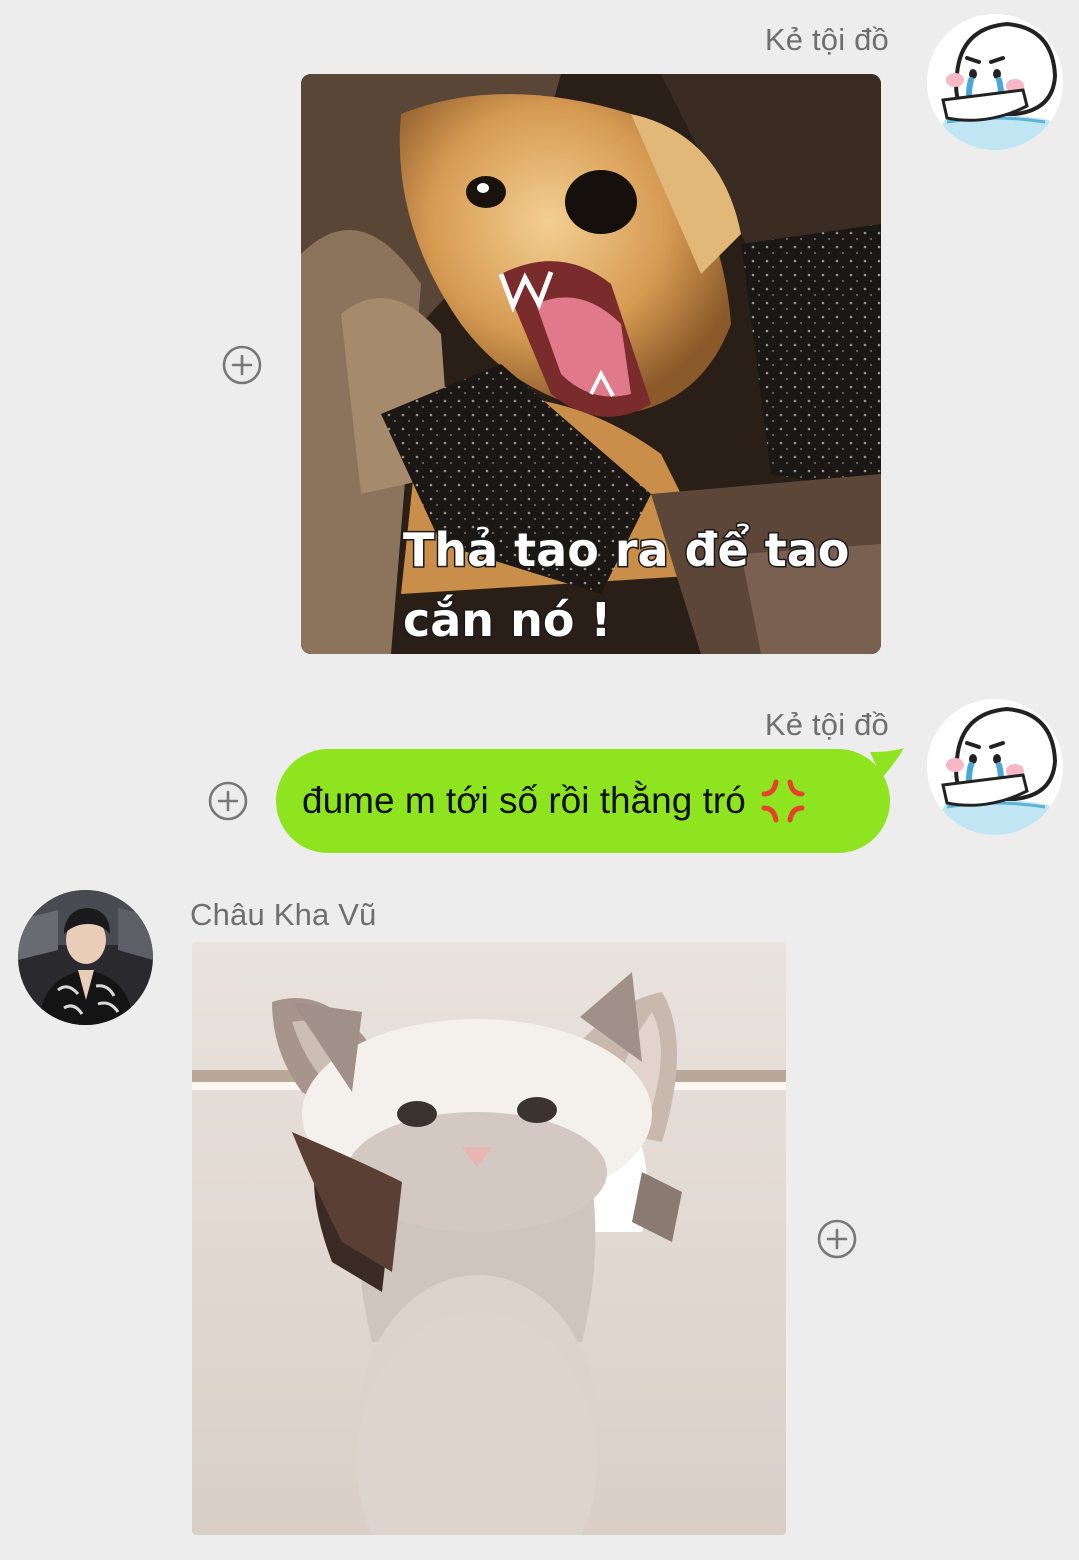  Describe the element at coordinates (783, 801) in the screenshot. I see `anger-symbol-icon` at that location.